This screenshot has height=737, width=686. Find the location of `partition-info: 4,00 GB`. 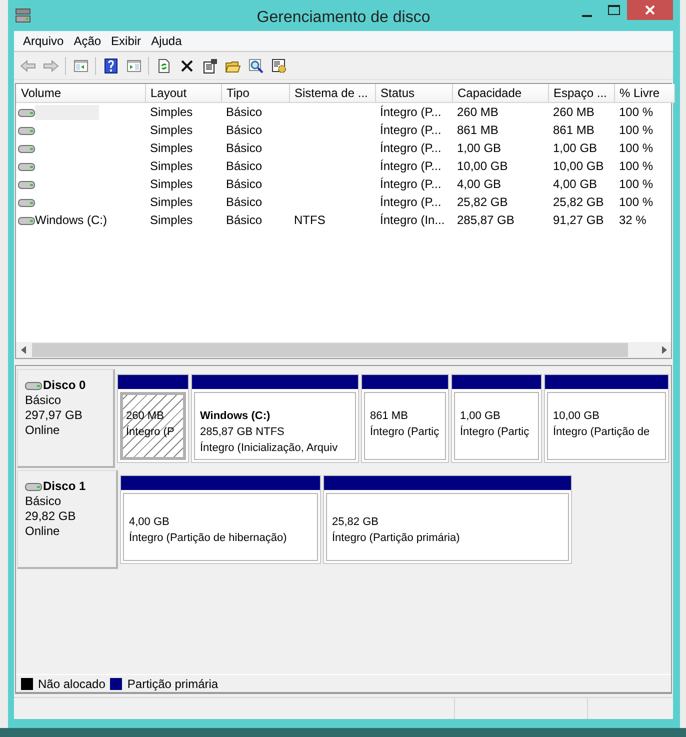

partition-info: 4,00 GB is located at coordinates (149, 522).